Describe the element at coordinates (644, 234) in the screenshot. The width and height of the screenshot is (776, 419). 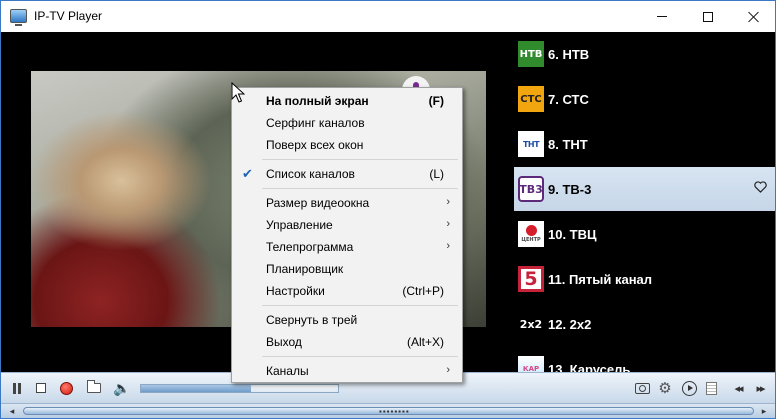
I see `channel-item: ЦЕНТР 10. ТВЦ` at that location.